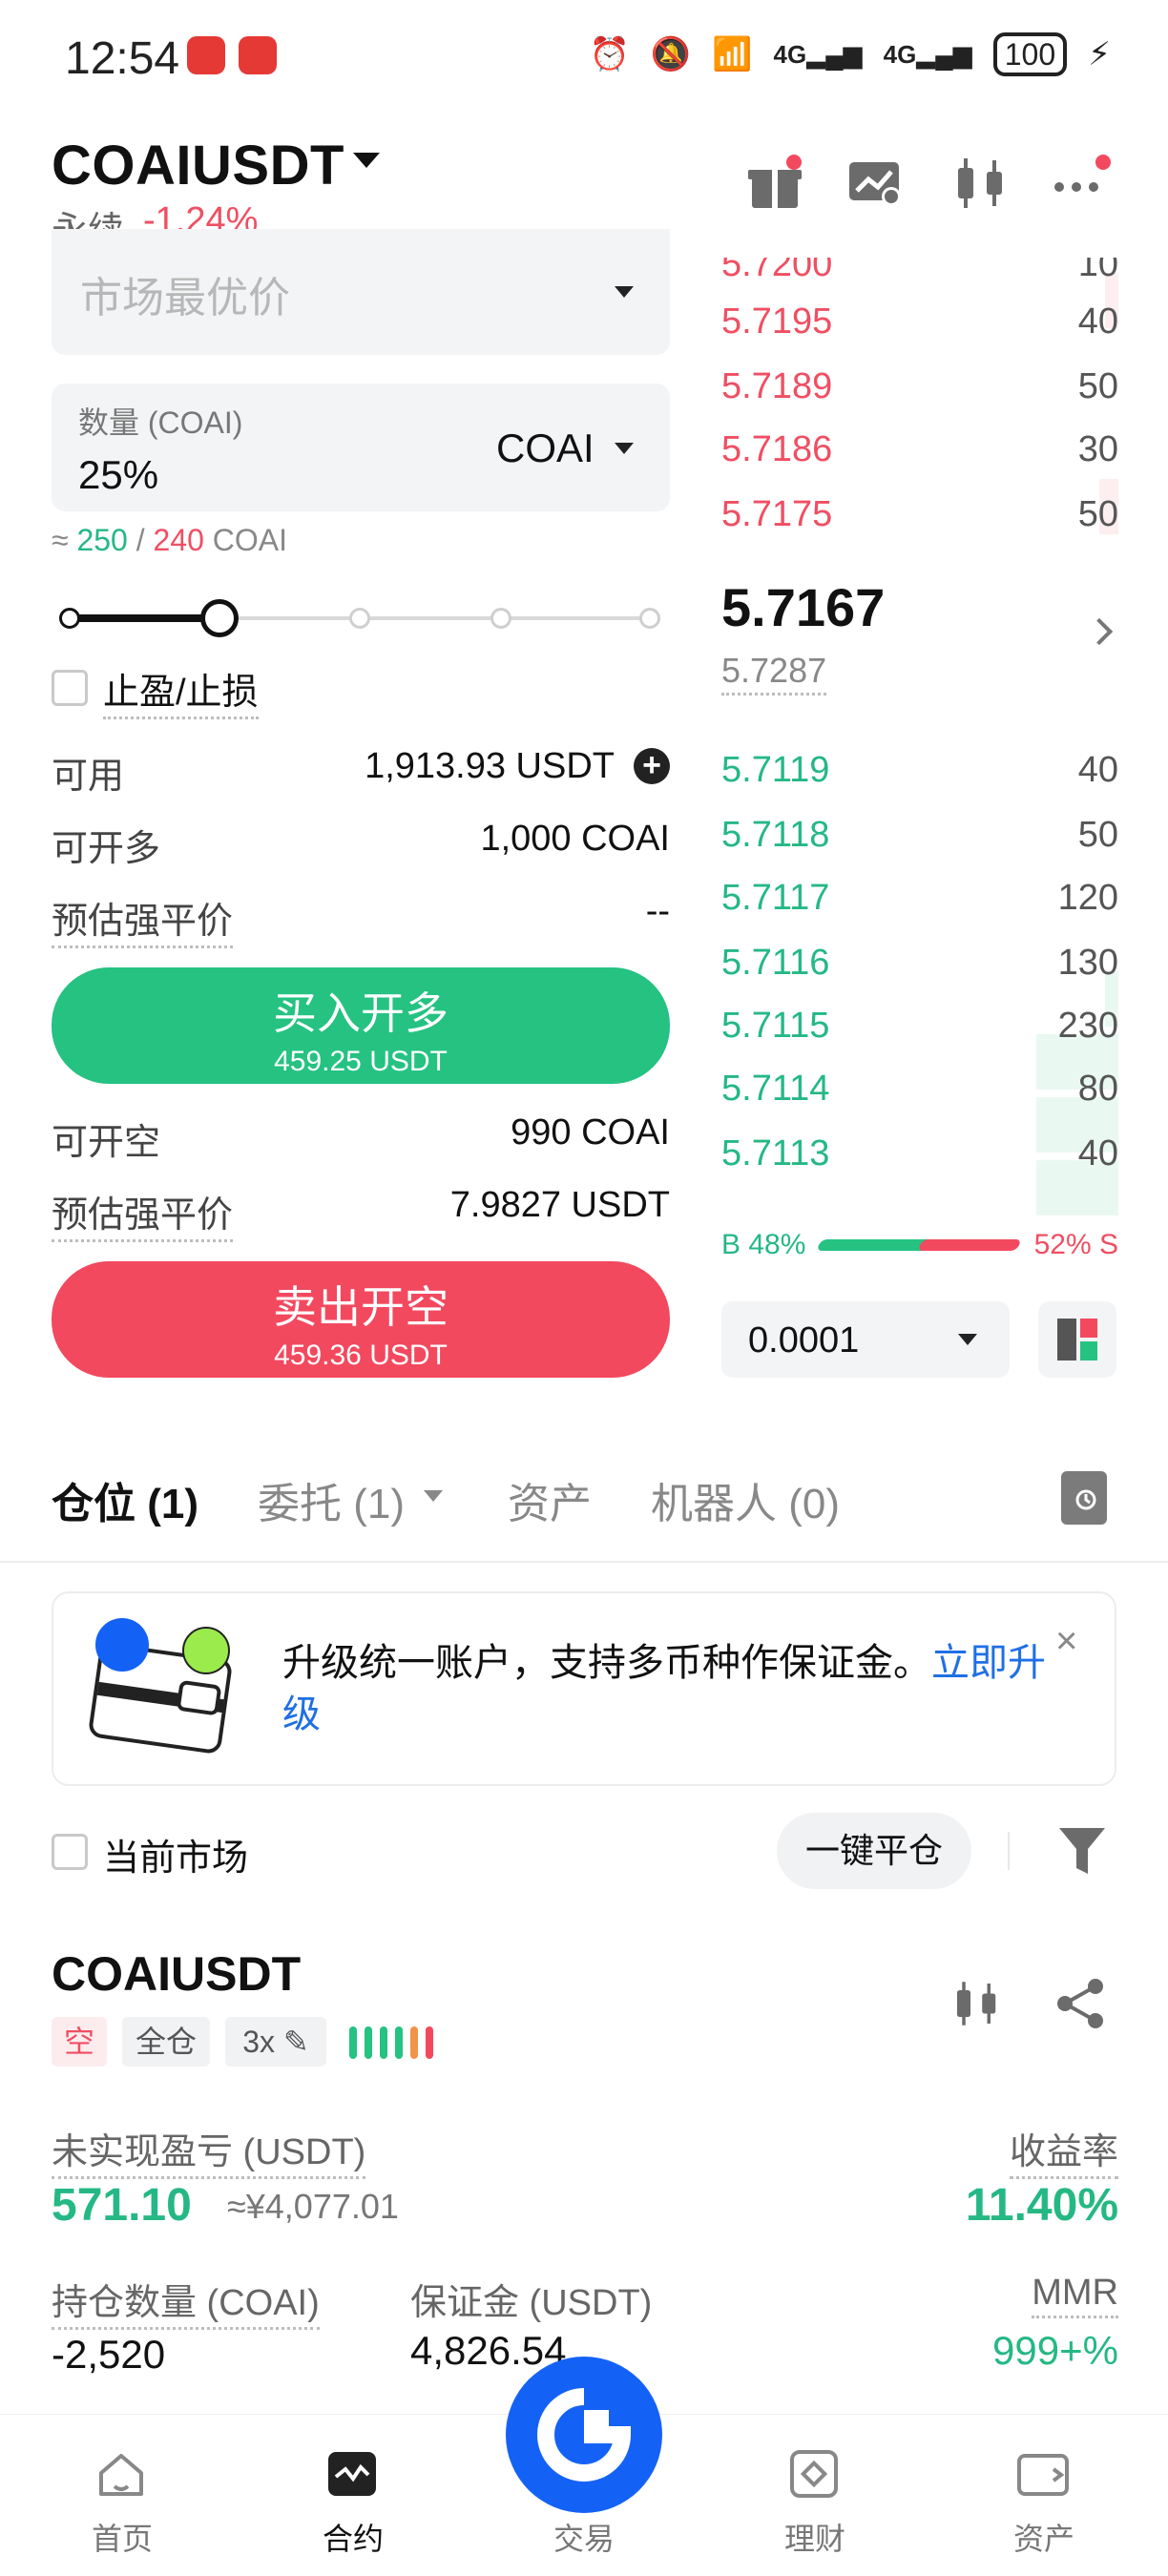  What do you see at coordinates (803, 607) in the screenshot?
I see `last-price: 5.7167` at bounding box center [803, 607].